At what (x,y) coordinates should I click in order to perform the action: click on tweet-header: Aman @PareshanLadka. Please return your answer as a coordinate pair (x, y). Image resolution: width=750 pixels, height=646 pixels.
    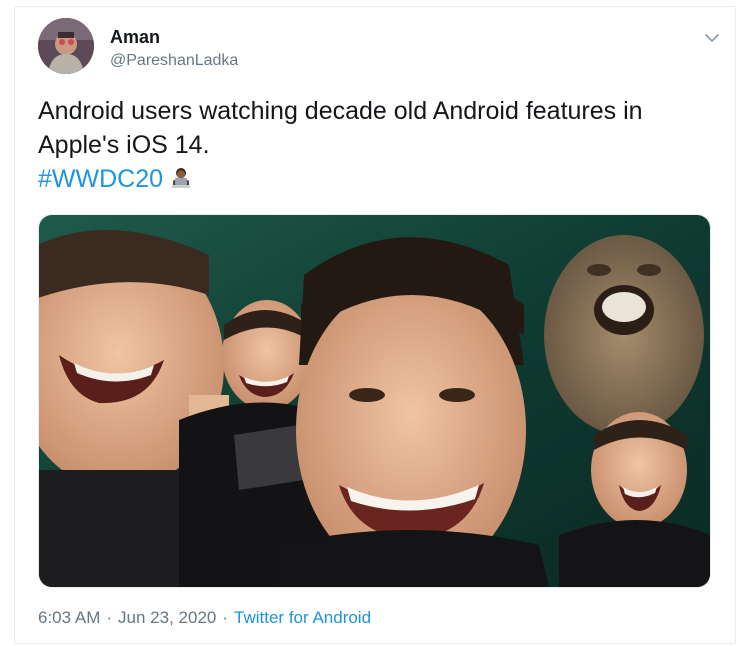
    Looking at the image, I should click on (383, 50).